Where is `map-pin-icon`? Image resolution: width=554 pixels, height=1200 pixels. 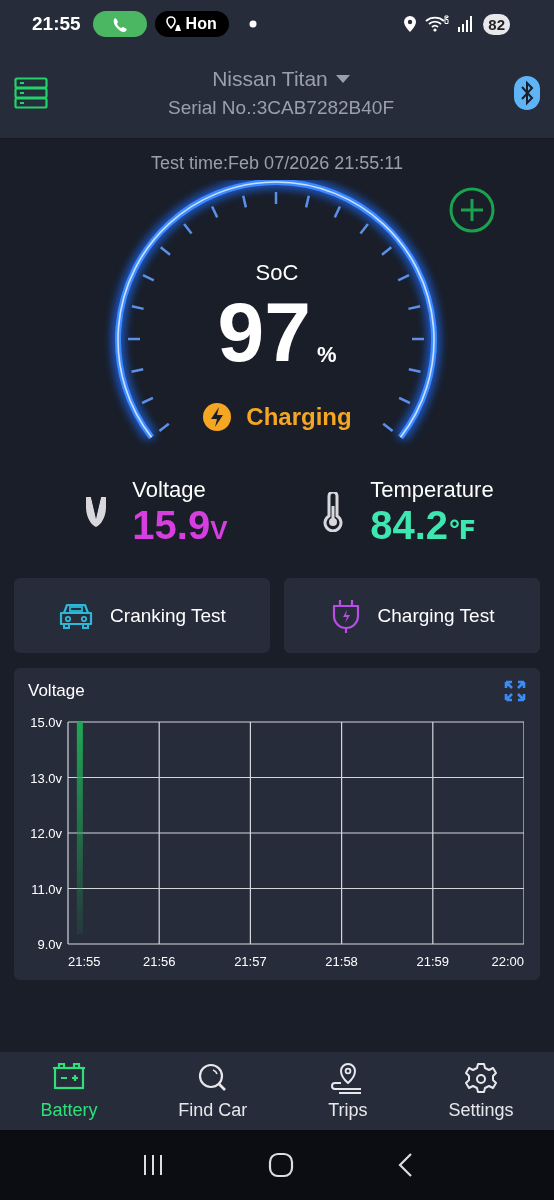
map-pin-icon is located at coordinates (173, 24).